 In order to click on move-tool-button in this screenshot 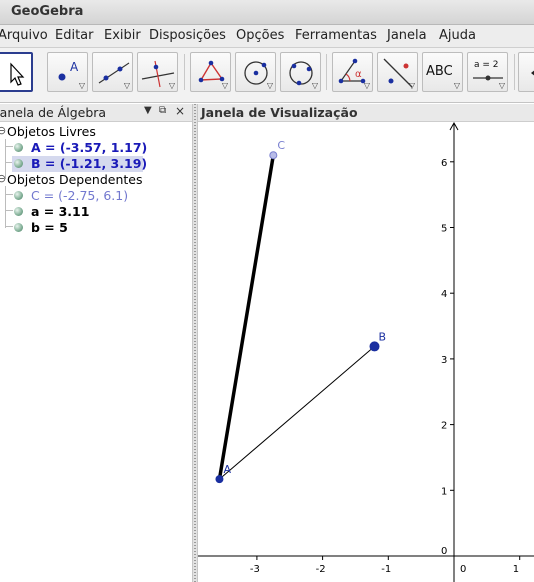, I will do `click(16, 72)`.